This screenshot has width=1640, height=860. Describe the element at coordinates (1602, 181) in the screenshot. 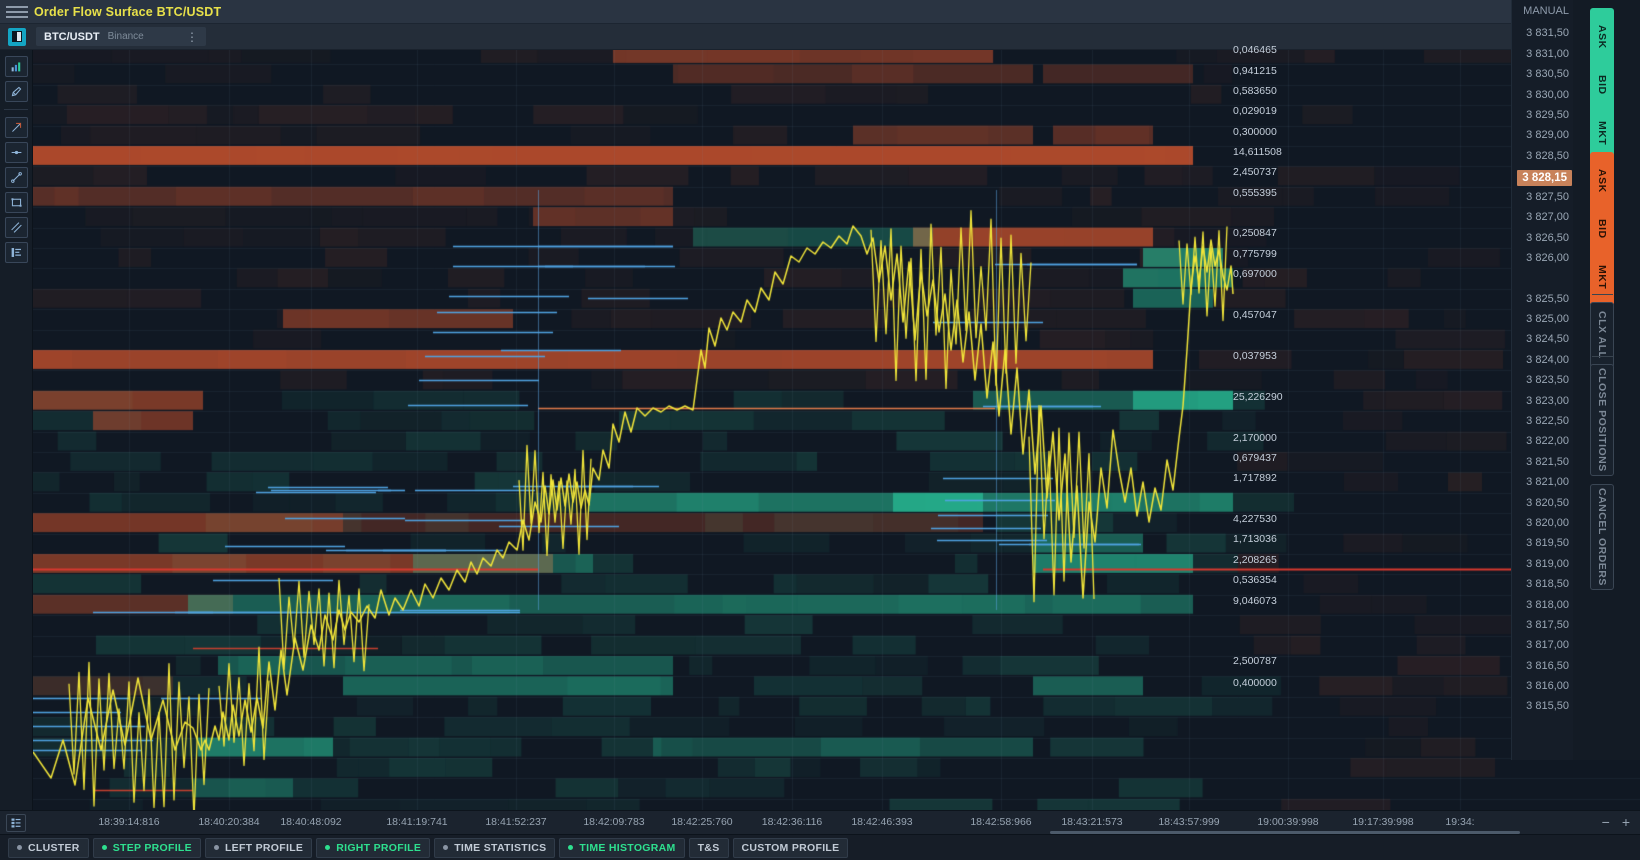

I see `rail-button-label: ASK` at that location.